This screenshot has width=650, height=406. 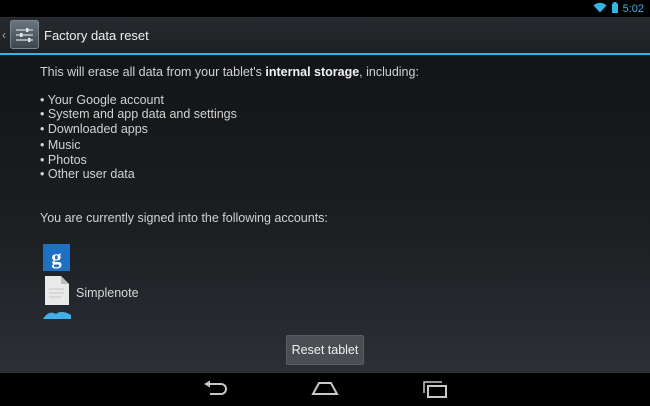 What do you see at coordinates (138, 145) in the screenshot?
I see `list-item: Music` at bounding box center [138, 145].